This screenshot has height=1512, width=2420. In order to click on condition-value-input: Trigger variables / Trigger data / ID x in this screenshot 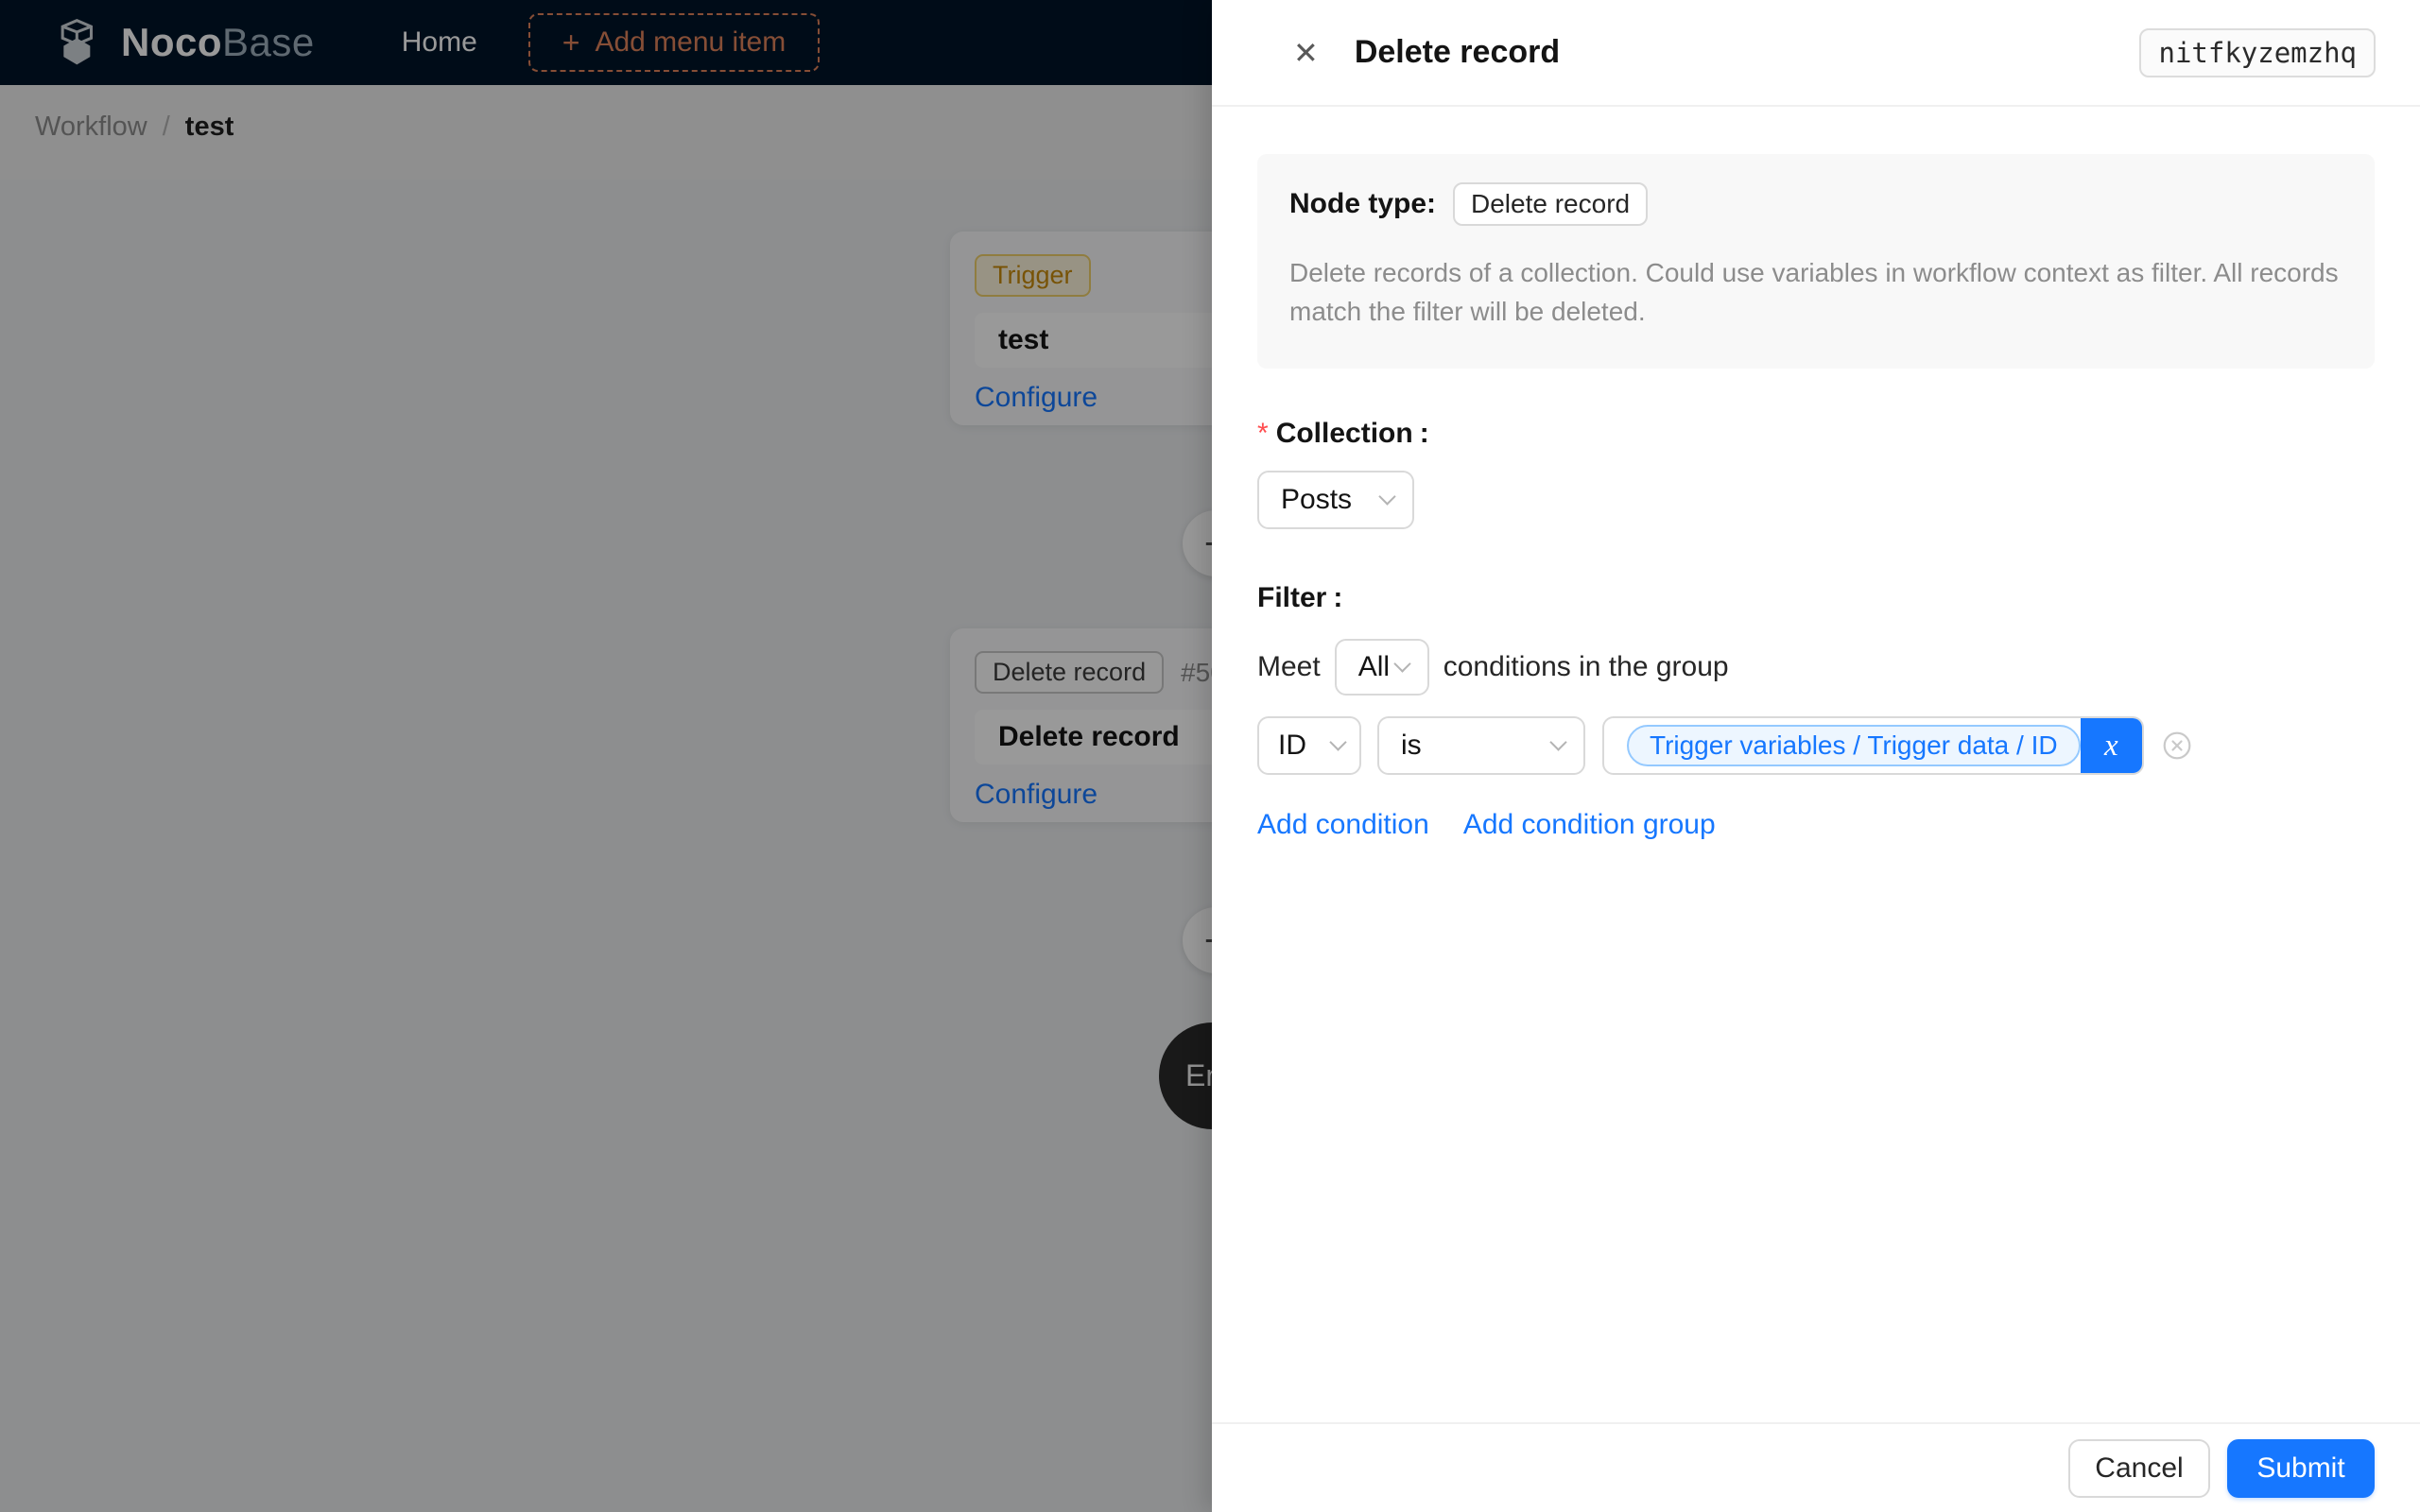, I will do `click(1873, 746)`.